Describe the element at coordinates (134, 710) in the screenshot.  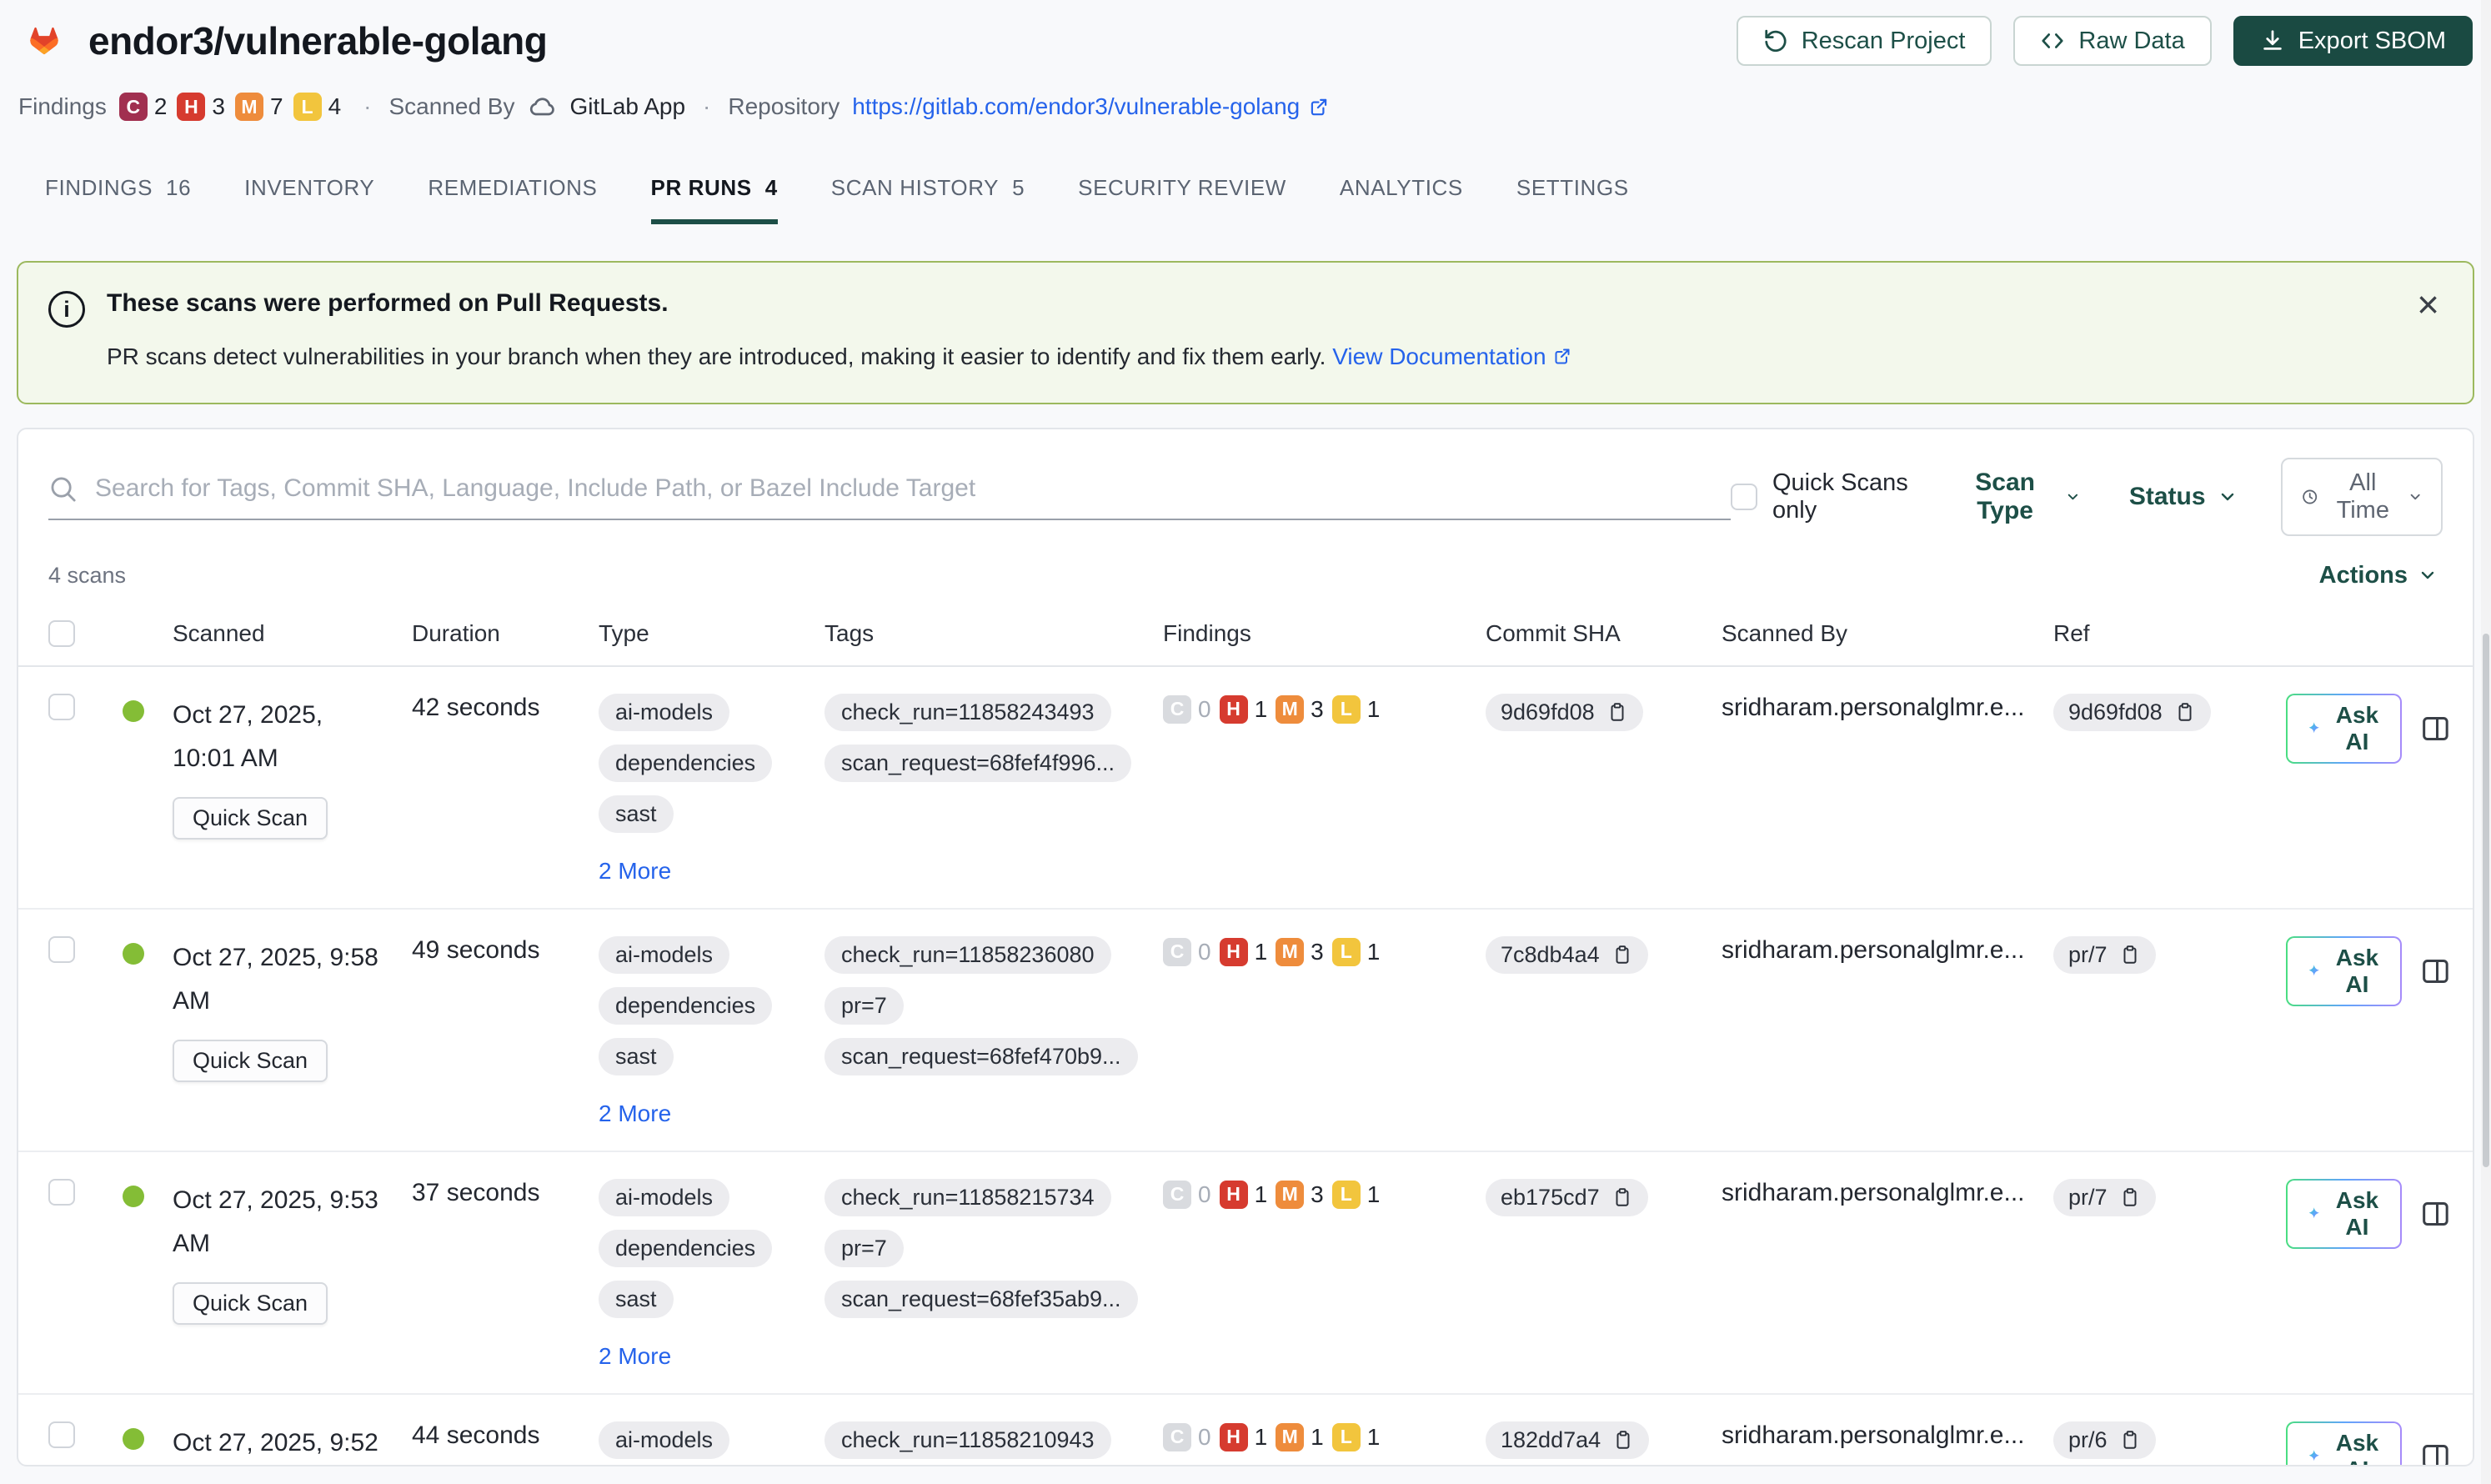
I see `scan-status-dot` at that location.